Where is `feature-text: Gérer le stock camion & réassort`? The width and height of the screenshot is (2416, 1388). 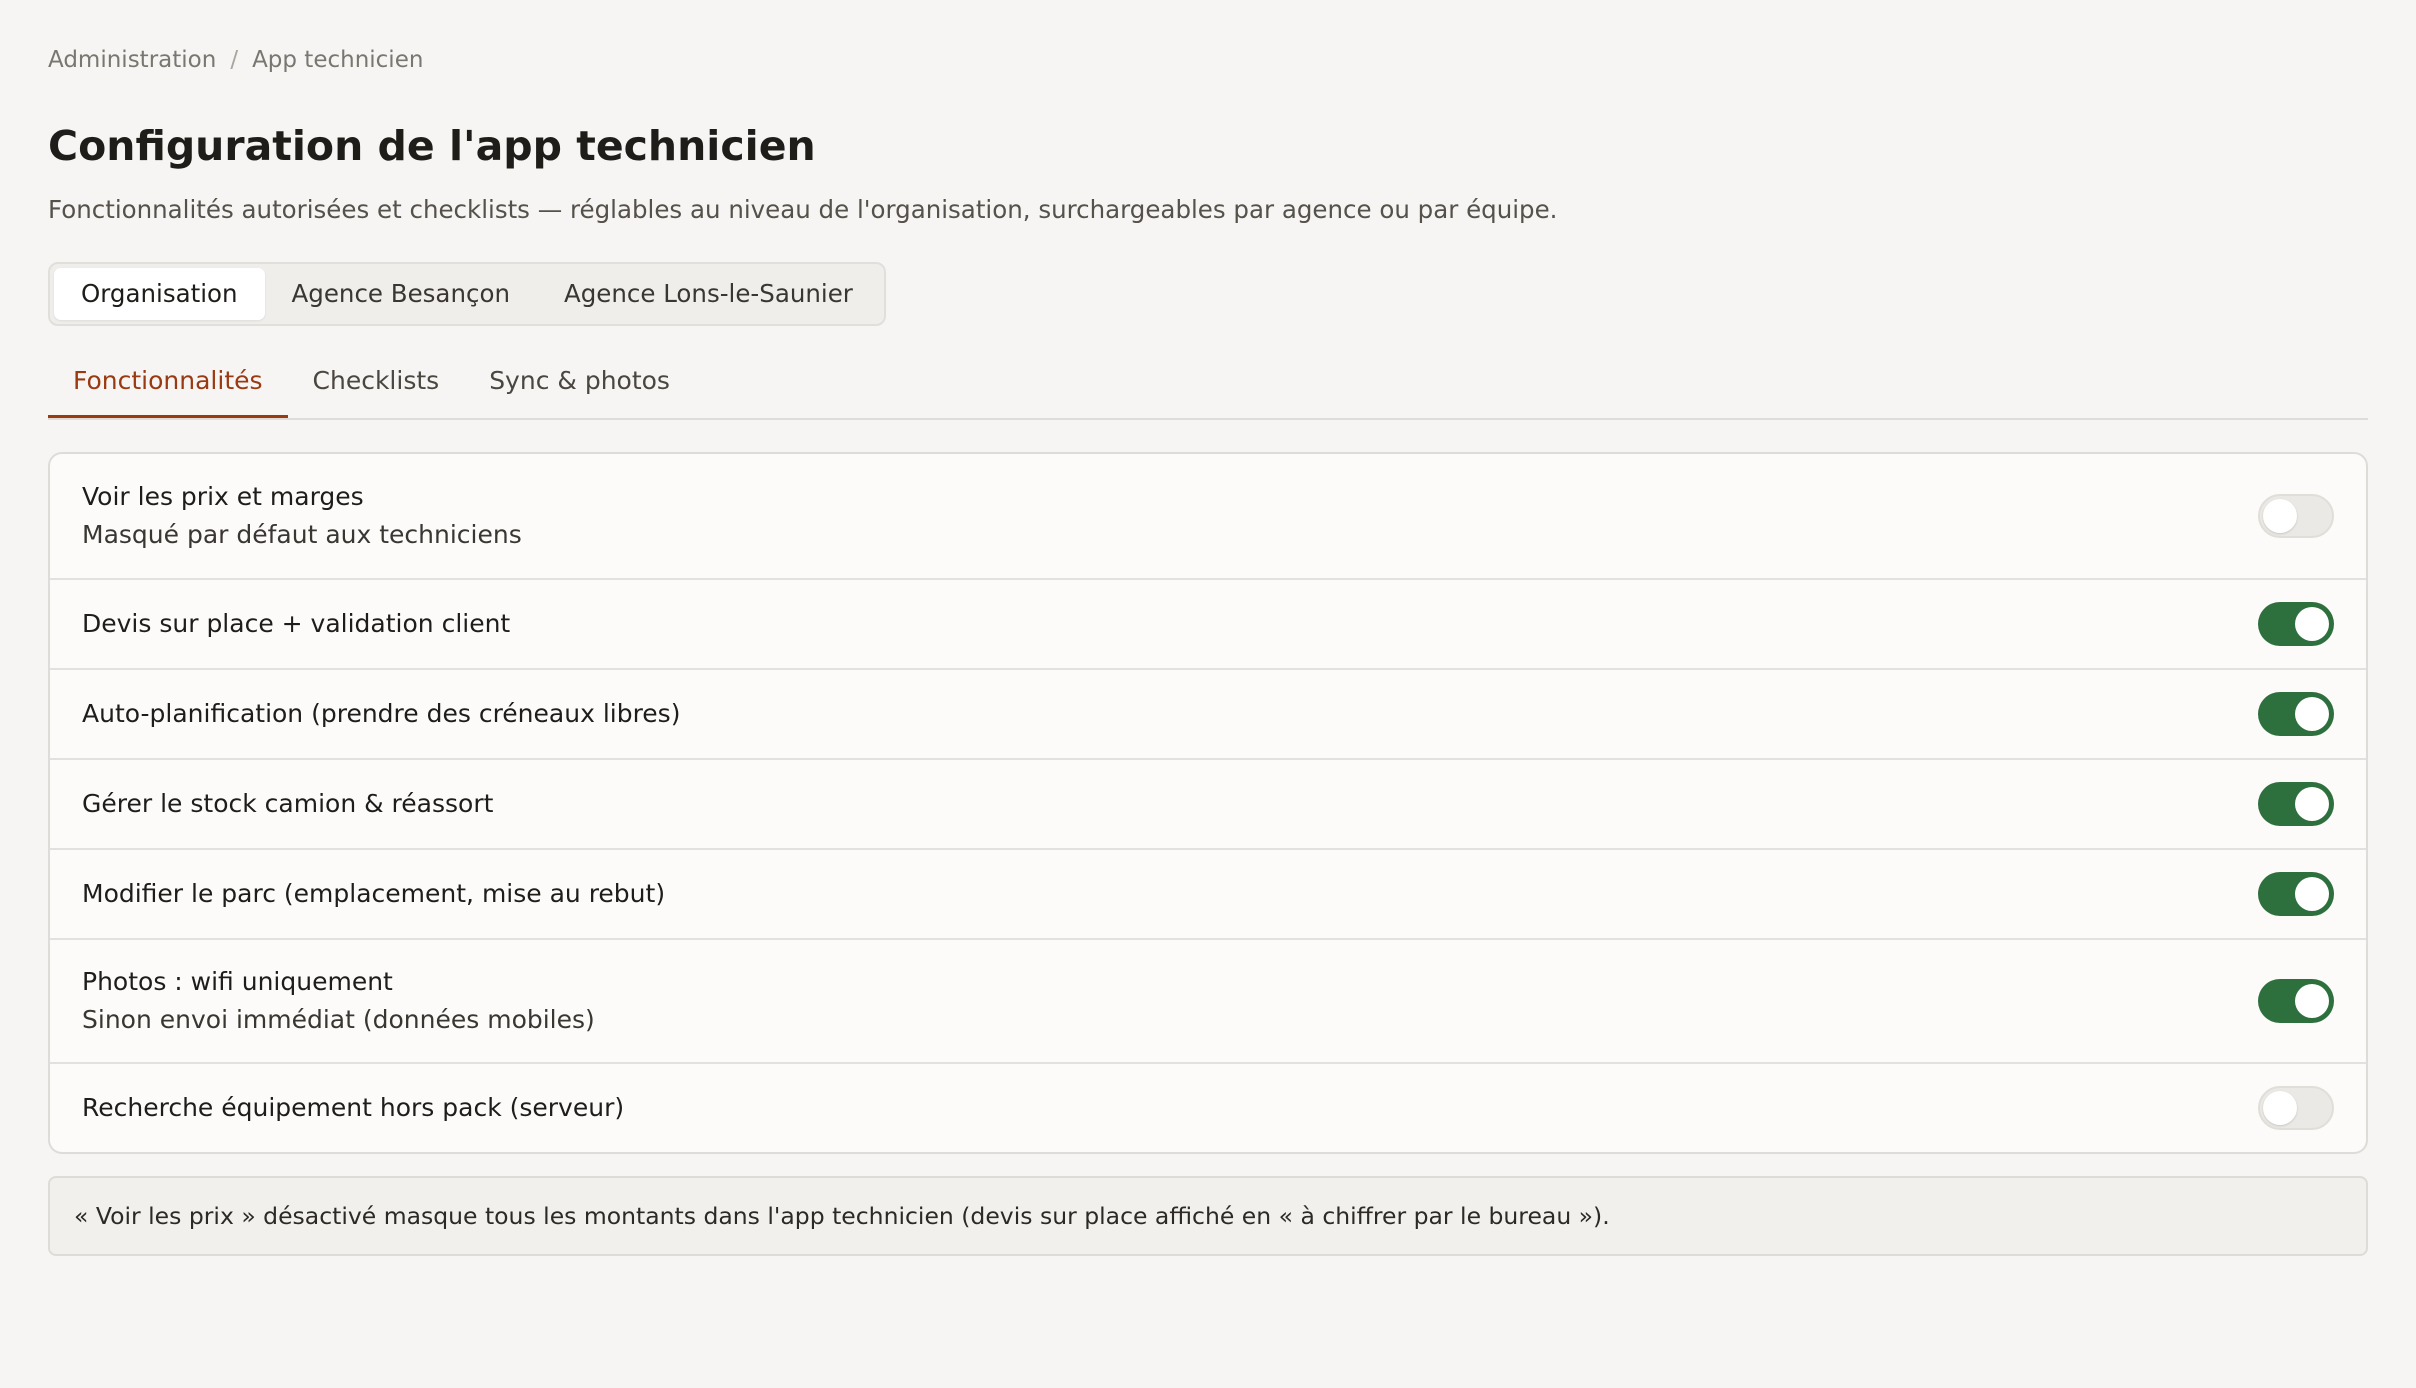
feature-text: Gérer le stock camion & réassort is located at coordinates (287, 804).